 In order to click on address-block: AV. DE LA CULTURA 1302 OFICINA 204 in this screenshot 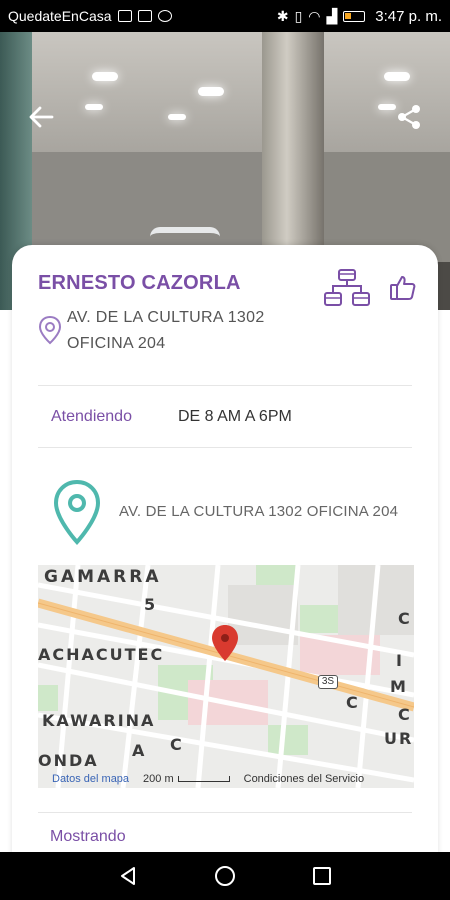, I will do `click(166, 331)`.